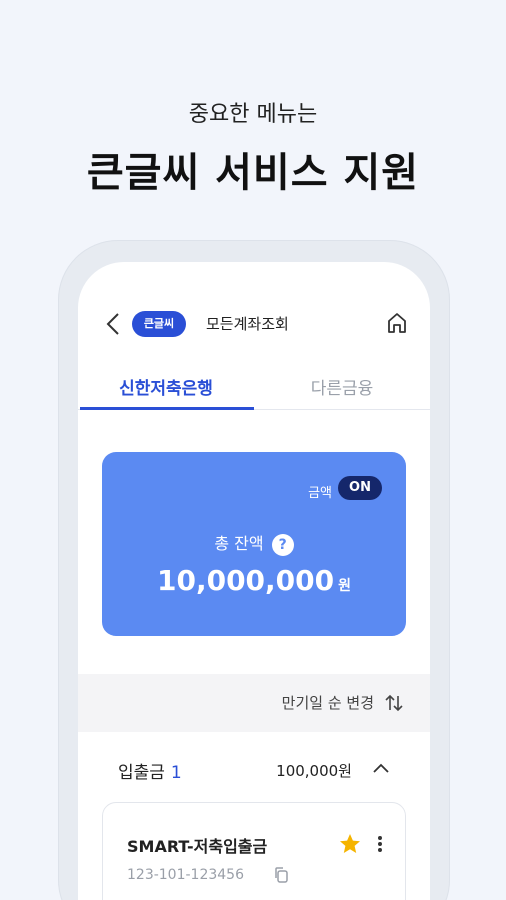 This screenshot has height=900, width=506. I want to click on balance-unit: 원, so click(345, 586).